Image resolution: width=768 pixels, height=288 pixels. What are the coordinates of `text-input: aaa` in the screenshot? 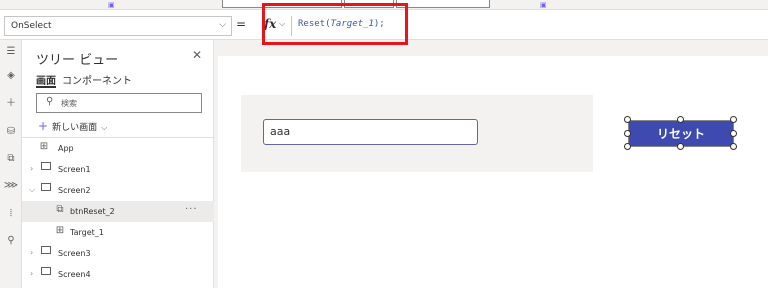 It's located at (370, 132).